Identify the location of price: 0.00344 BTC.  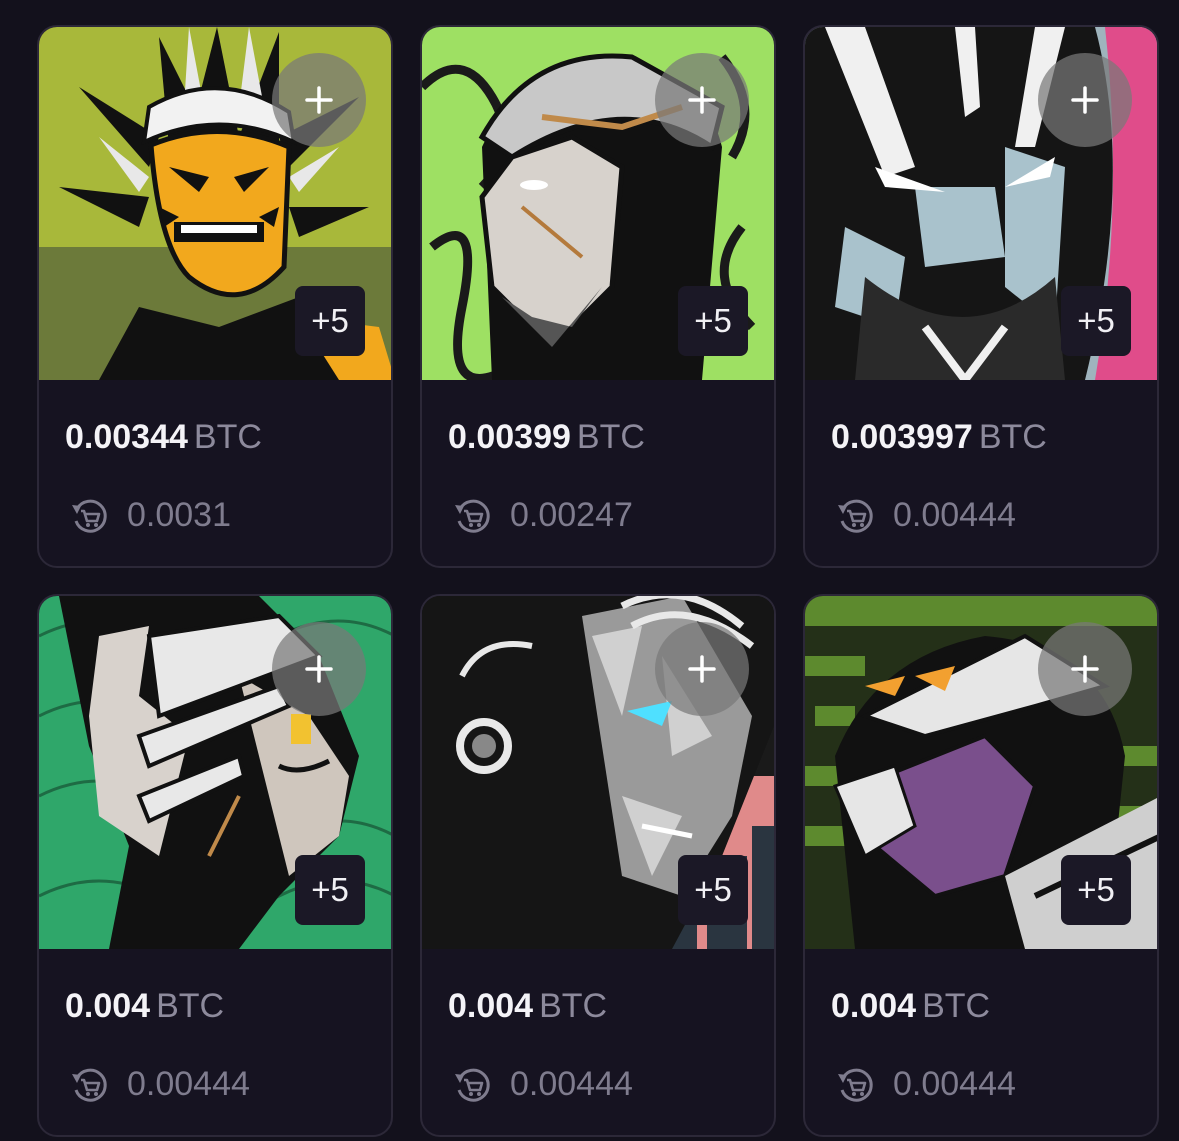
(215, 437).